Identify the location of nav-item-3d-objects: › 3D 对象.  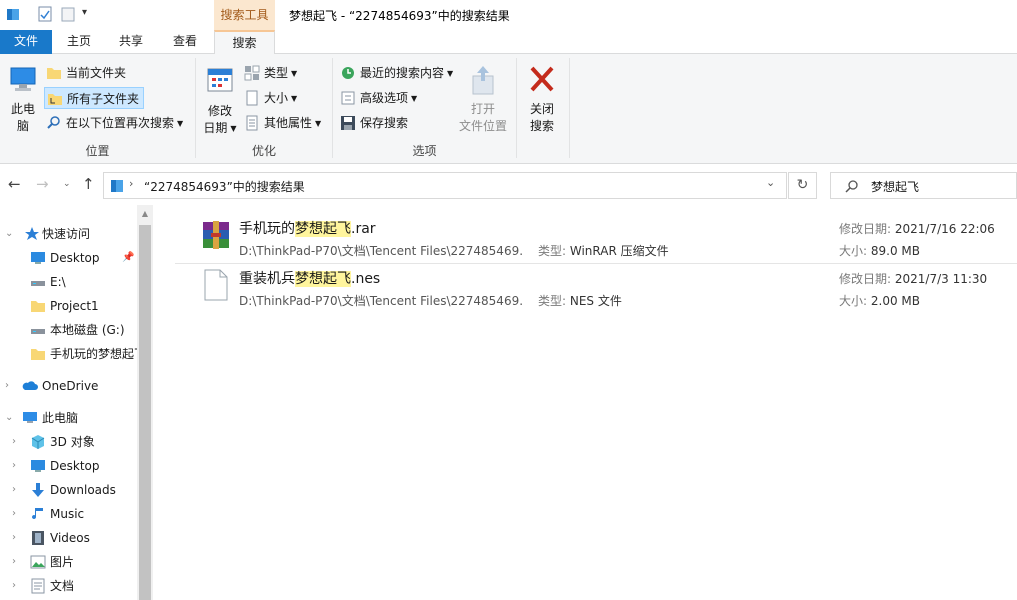
(68, 442).